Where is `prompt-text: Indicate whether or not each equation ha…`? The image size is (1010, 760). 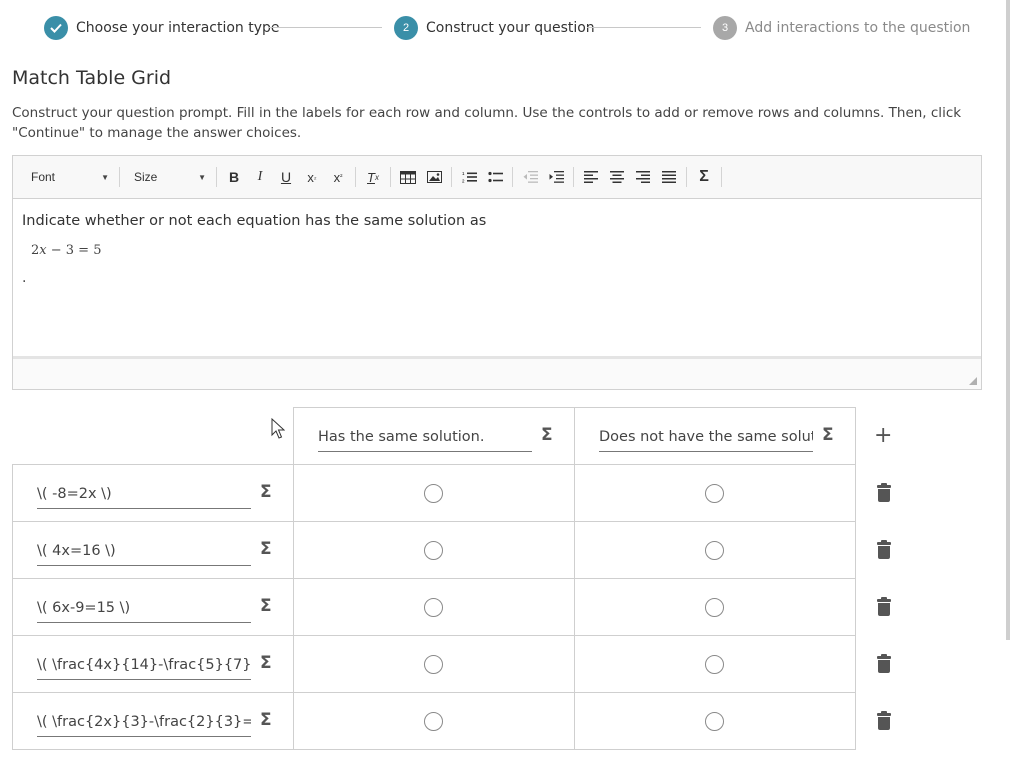
prompt-text: Indicate whether or not each equation ha… is located at coordinates (254, 221).